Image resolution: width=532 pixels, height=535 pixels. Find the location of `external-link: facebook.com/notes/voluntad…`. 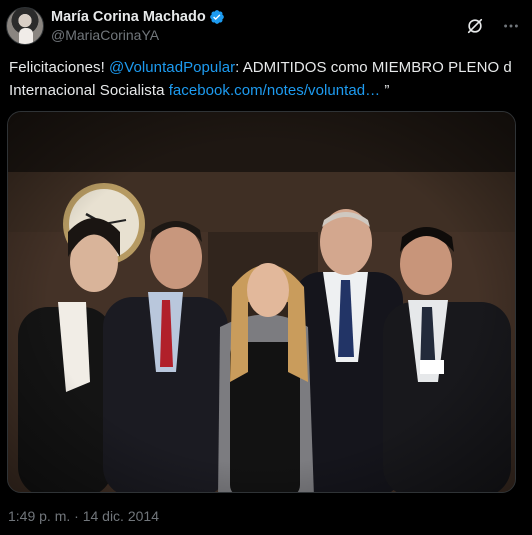

external-link: facebook.com/notes/voluntad… is located at coordinates (275, 90).